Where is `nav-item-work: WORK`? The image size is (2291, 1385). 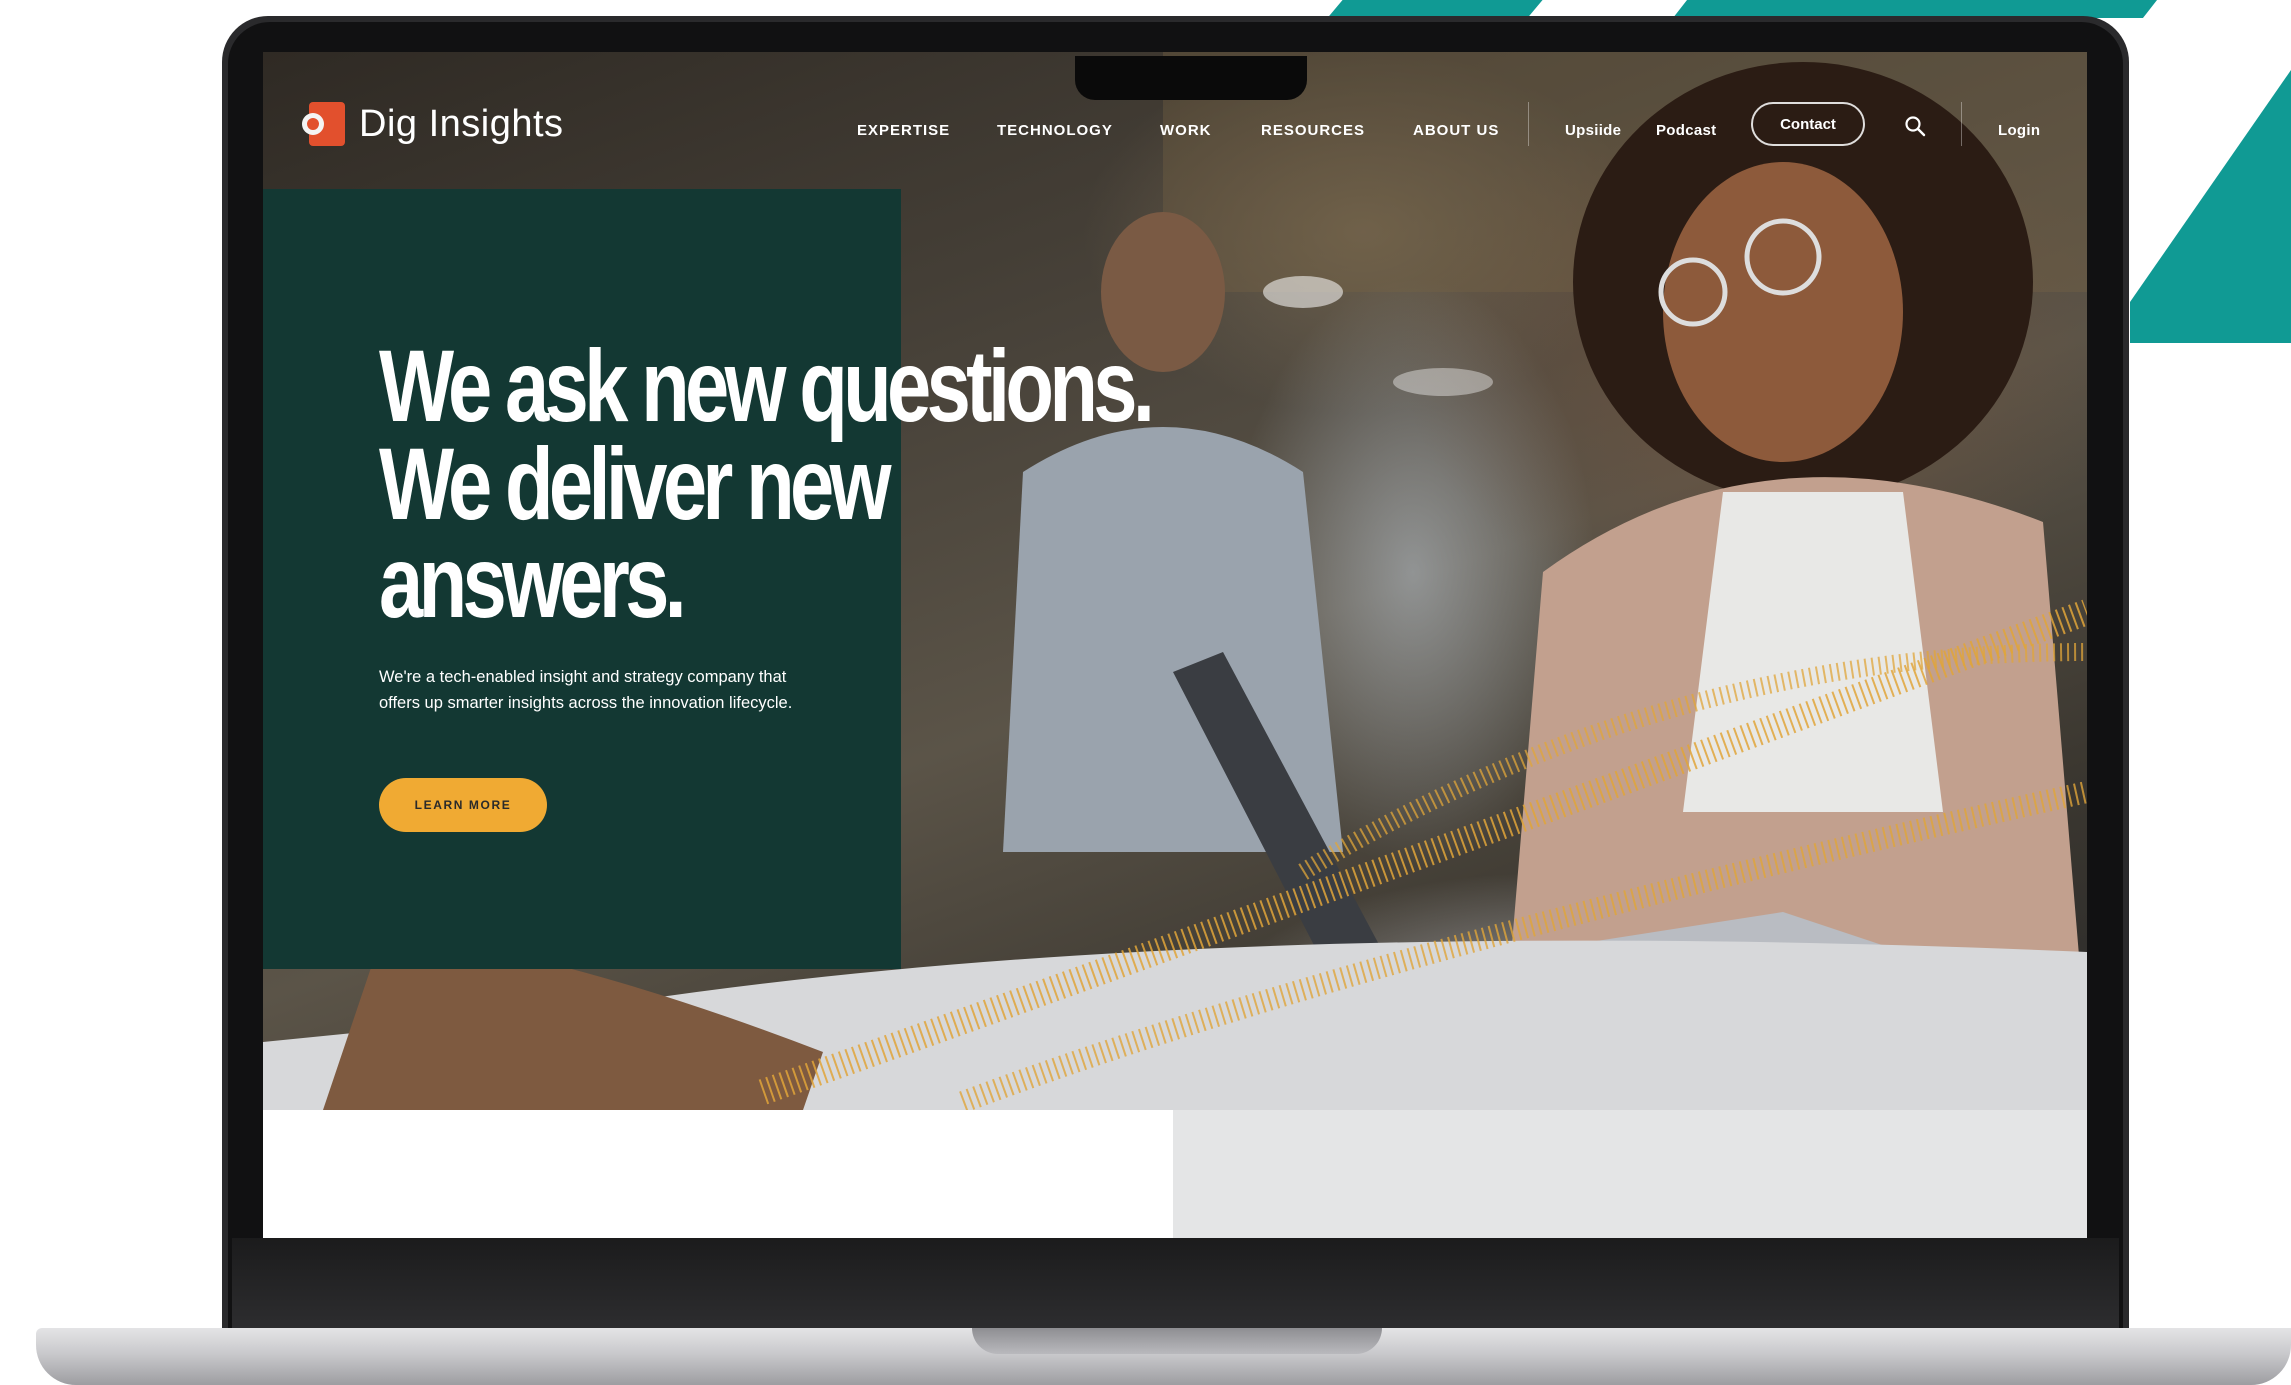
nav-item-work: WORK is located at coordinates (1186, 130).